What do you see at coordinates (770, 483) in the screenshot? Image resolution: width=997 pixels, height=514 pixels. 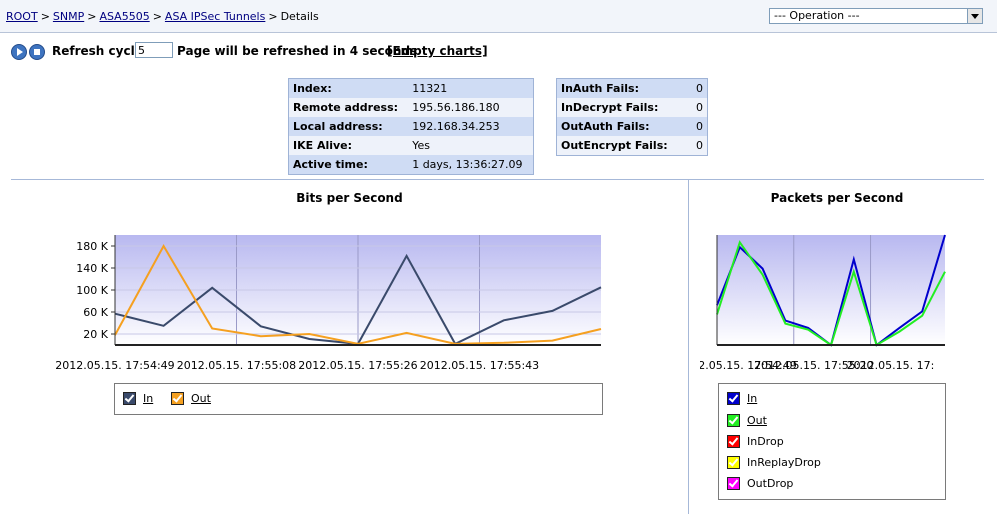 I see `legend-label: OutDrop` at bounding box center [770, 483].